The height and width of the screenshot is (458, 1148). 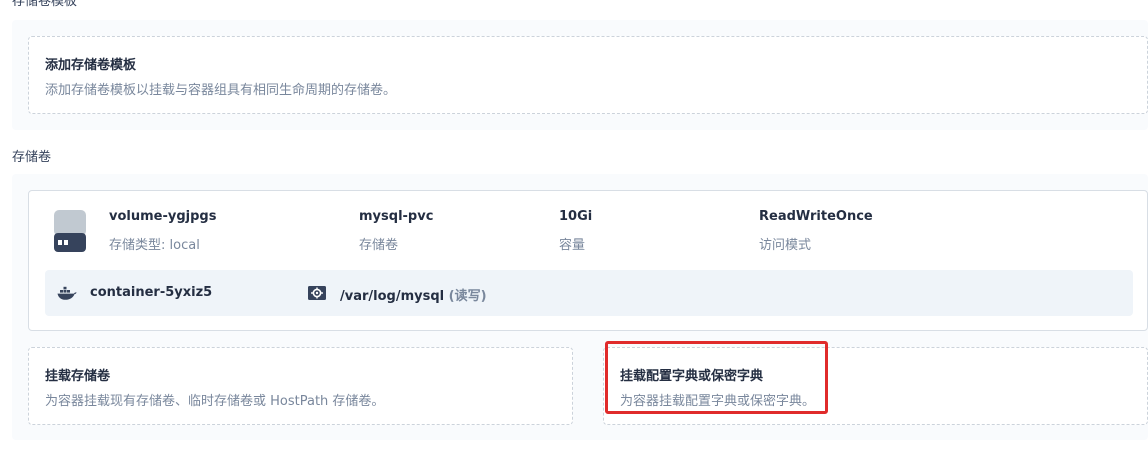 What do you see at coordinates (467, 296) in the screenshot?
I see `mount-mode: (读写)` at bounding box center [467, 296].